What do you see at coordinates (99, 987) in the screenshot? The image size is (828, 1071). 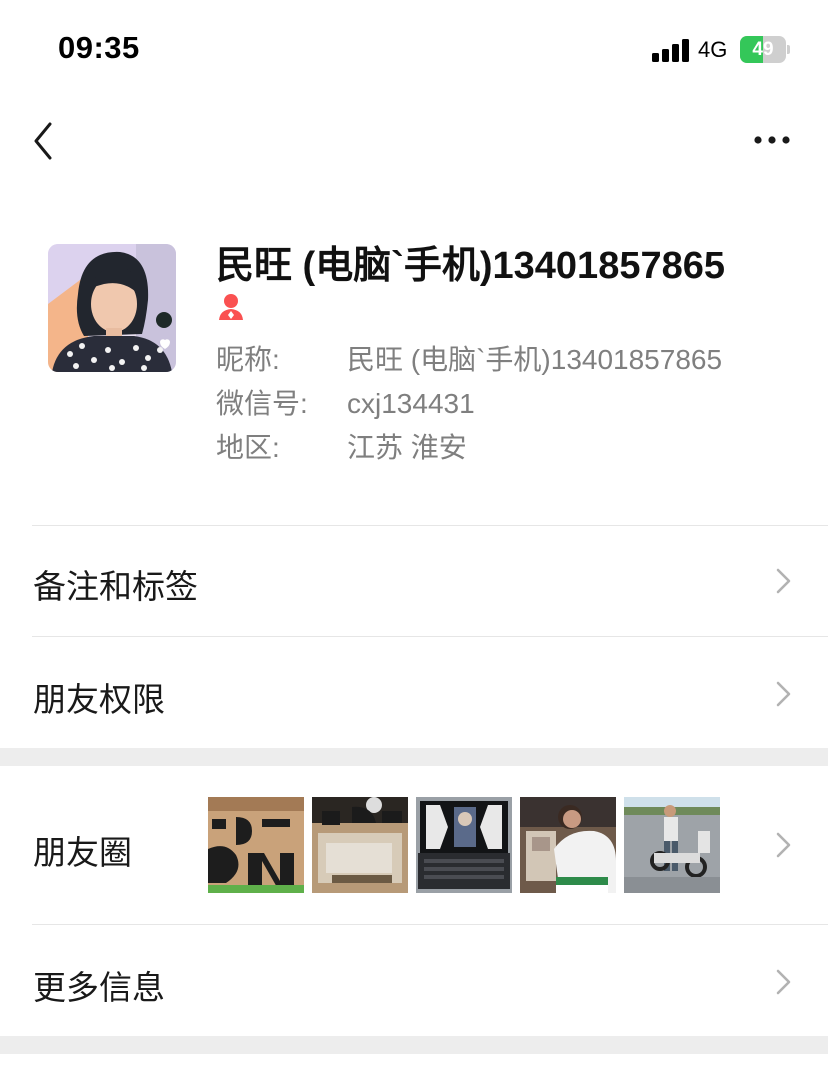 I see `more-info-label: 更多信息` at bounding box center [99, 987].